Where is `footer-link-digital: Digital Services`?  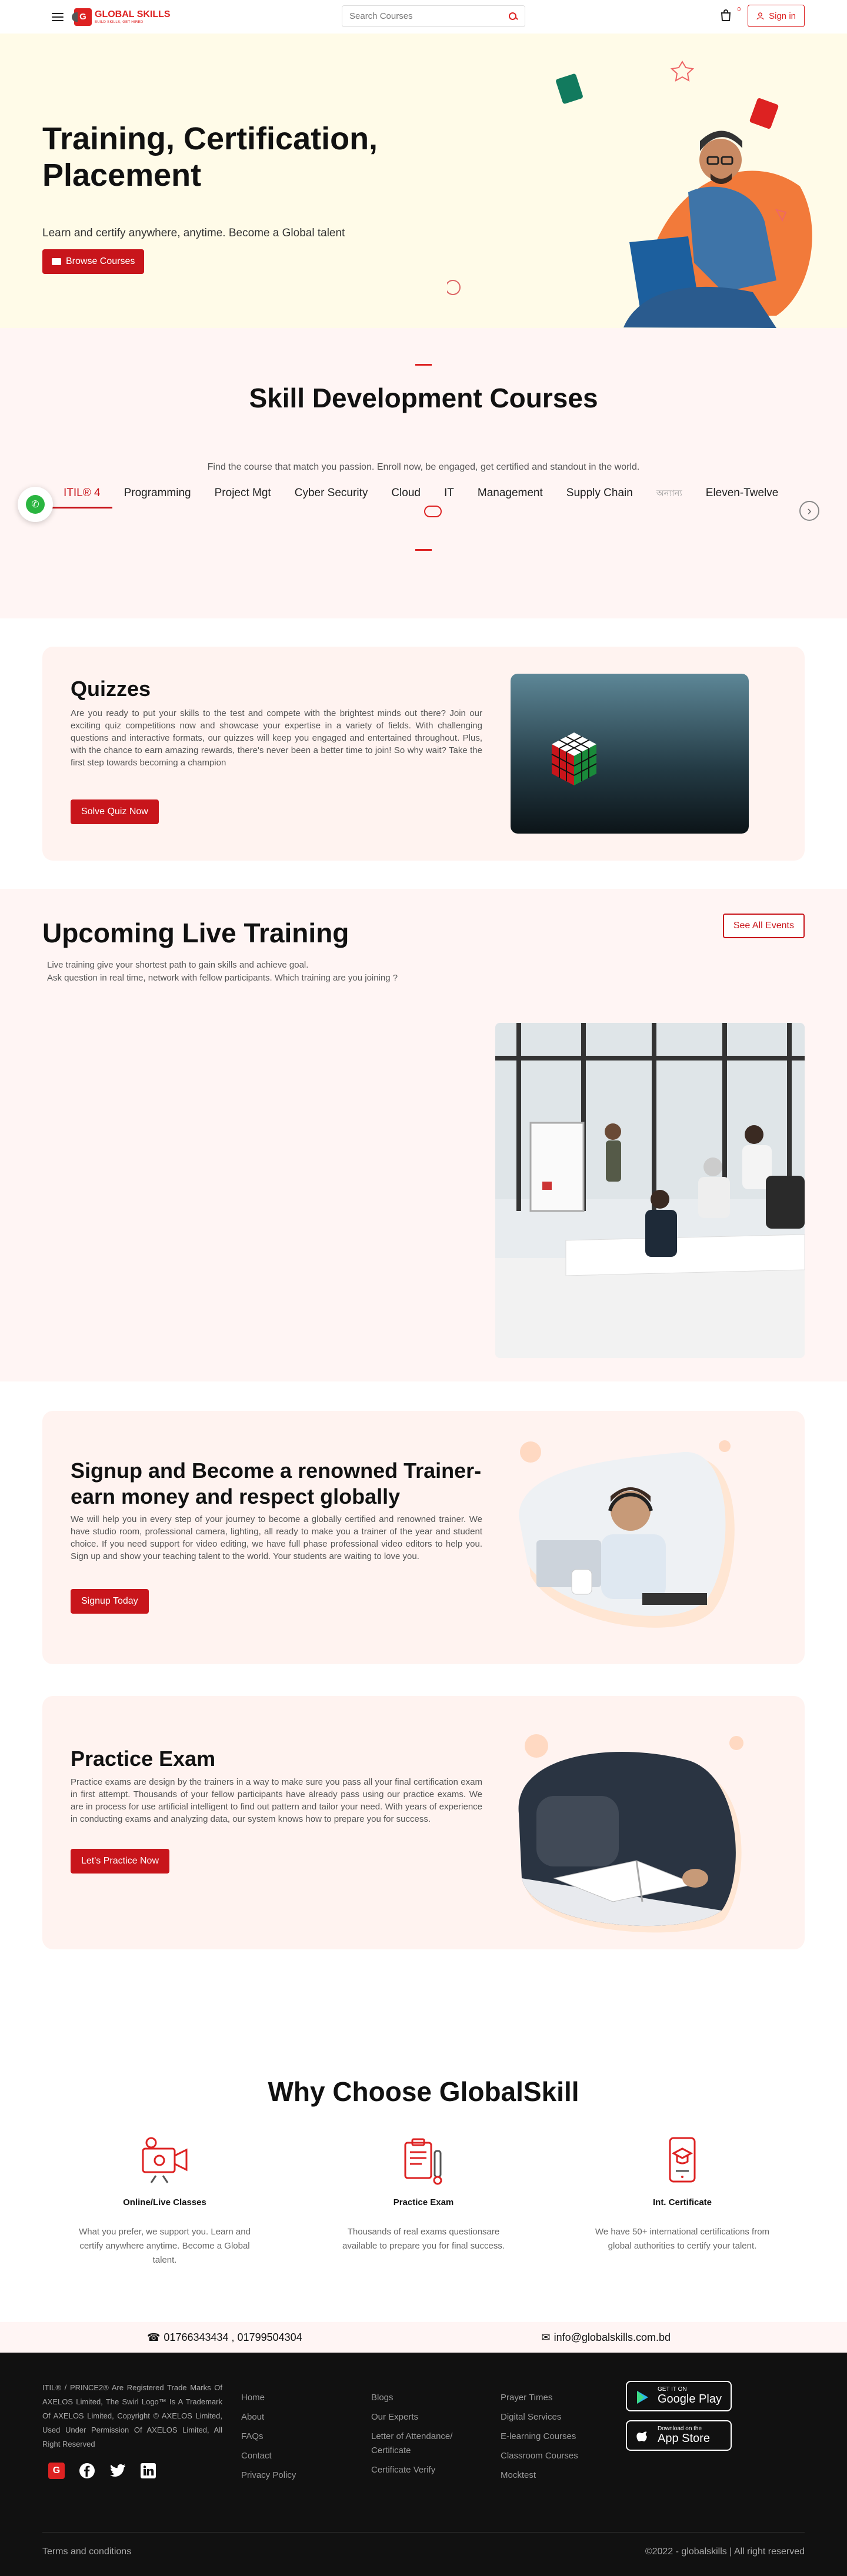 footer-link-digital: Digital Services is located at coordinates (539, 2417).